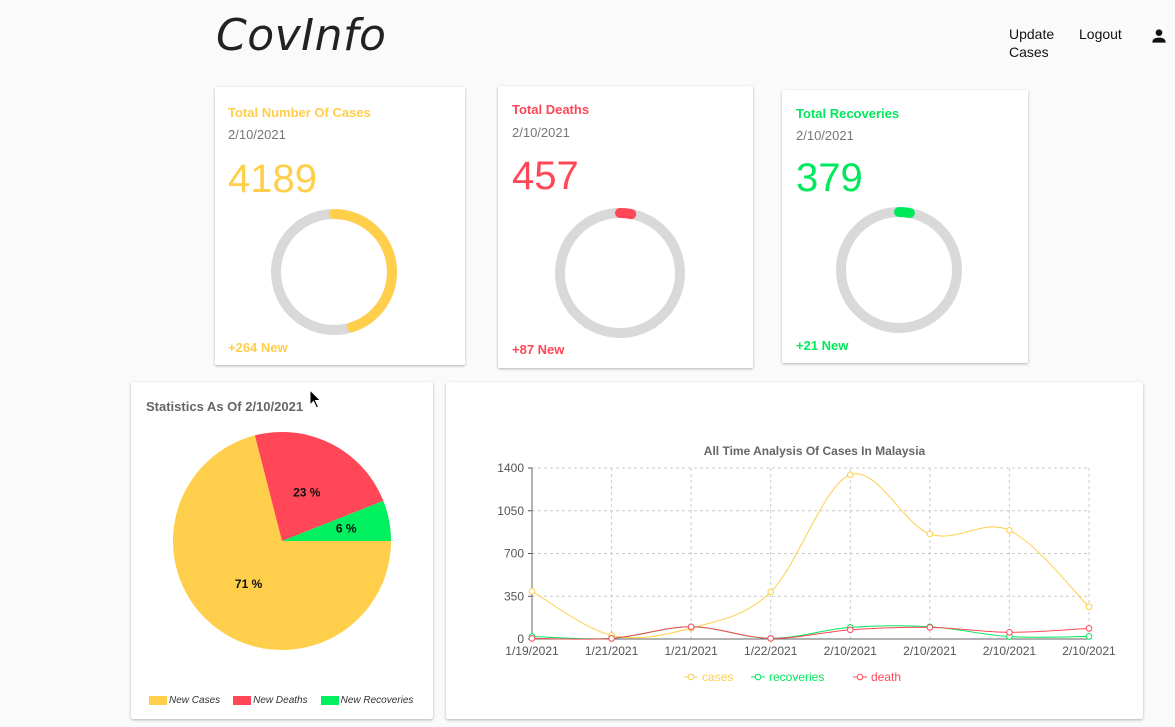 The height and width of the screenshot is (727, 1175). I want to click on y-tick-label: 1400, so click(510, 468).